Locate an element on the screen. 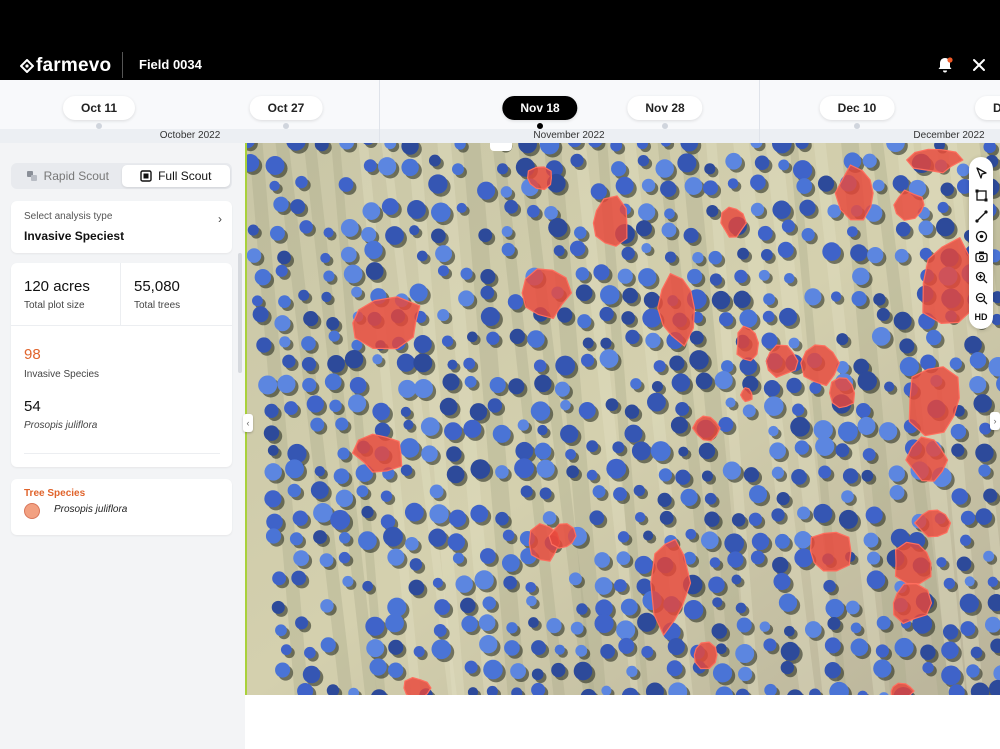  scout-mode-toggle: Rapid Scout Full Scout is located at coordinates (121, 176).